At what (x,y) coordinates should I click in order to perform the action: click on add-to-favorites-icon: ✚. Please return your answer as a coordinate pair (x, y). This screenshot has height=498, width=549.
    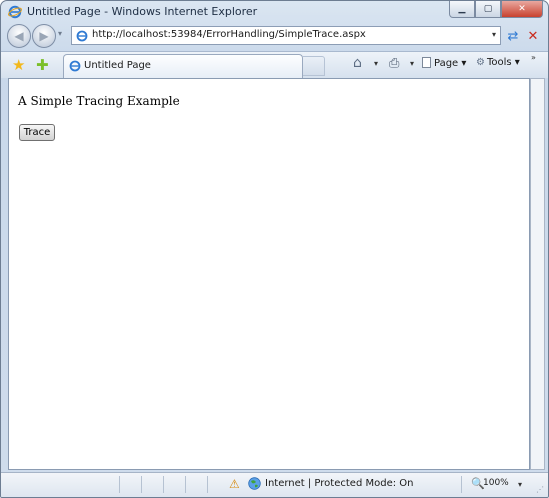
    Looking at the image, I should click on (42, 65).